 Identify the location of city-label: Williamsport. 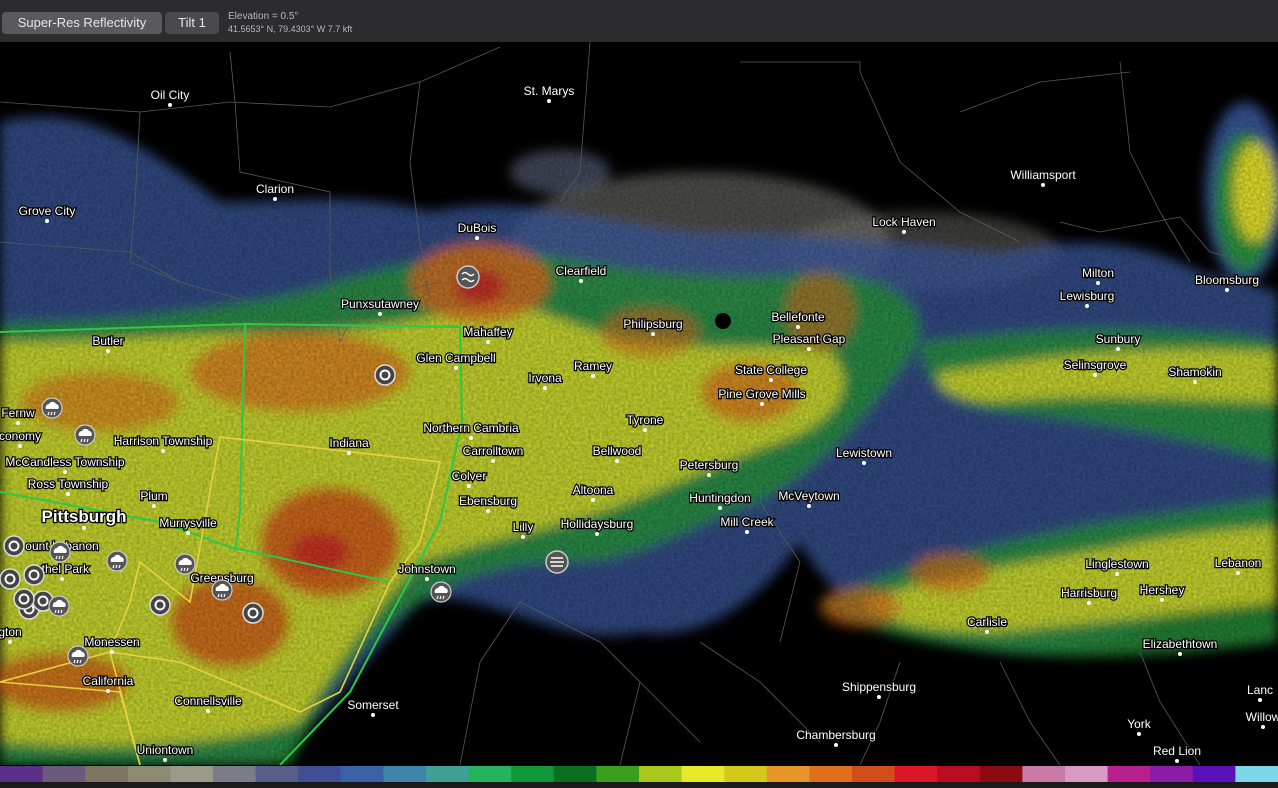
(1043, 175).